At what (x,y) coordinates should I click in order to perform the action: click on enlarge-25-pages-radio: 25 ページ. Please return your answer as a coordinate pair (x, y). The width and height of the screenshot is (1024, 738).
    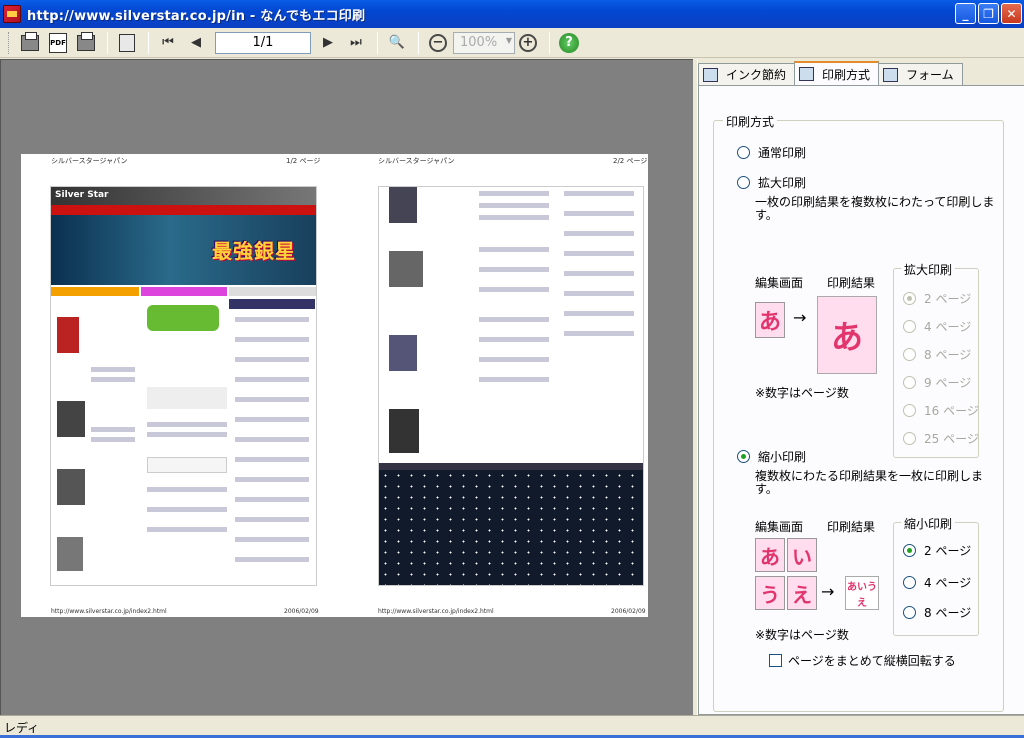
    Looking at the image, I should click on (941, 438).